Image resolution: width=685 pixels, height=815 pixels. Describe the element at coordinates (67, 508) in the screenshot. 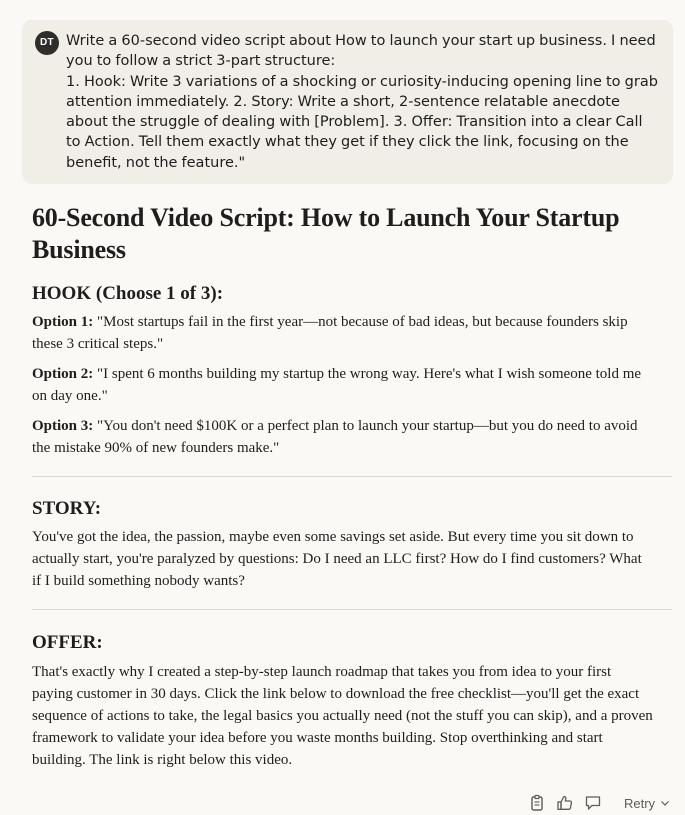

I see `story-heading: STORY:` at that location.